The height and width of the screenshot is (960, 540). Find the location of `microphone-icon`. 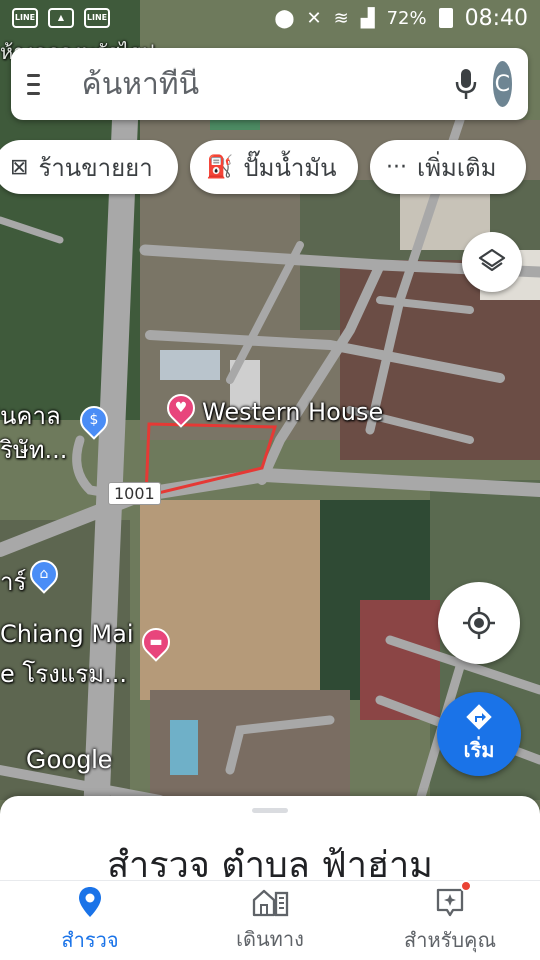

microphone-icon is located at coordinates (466, 84).